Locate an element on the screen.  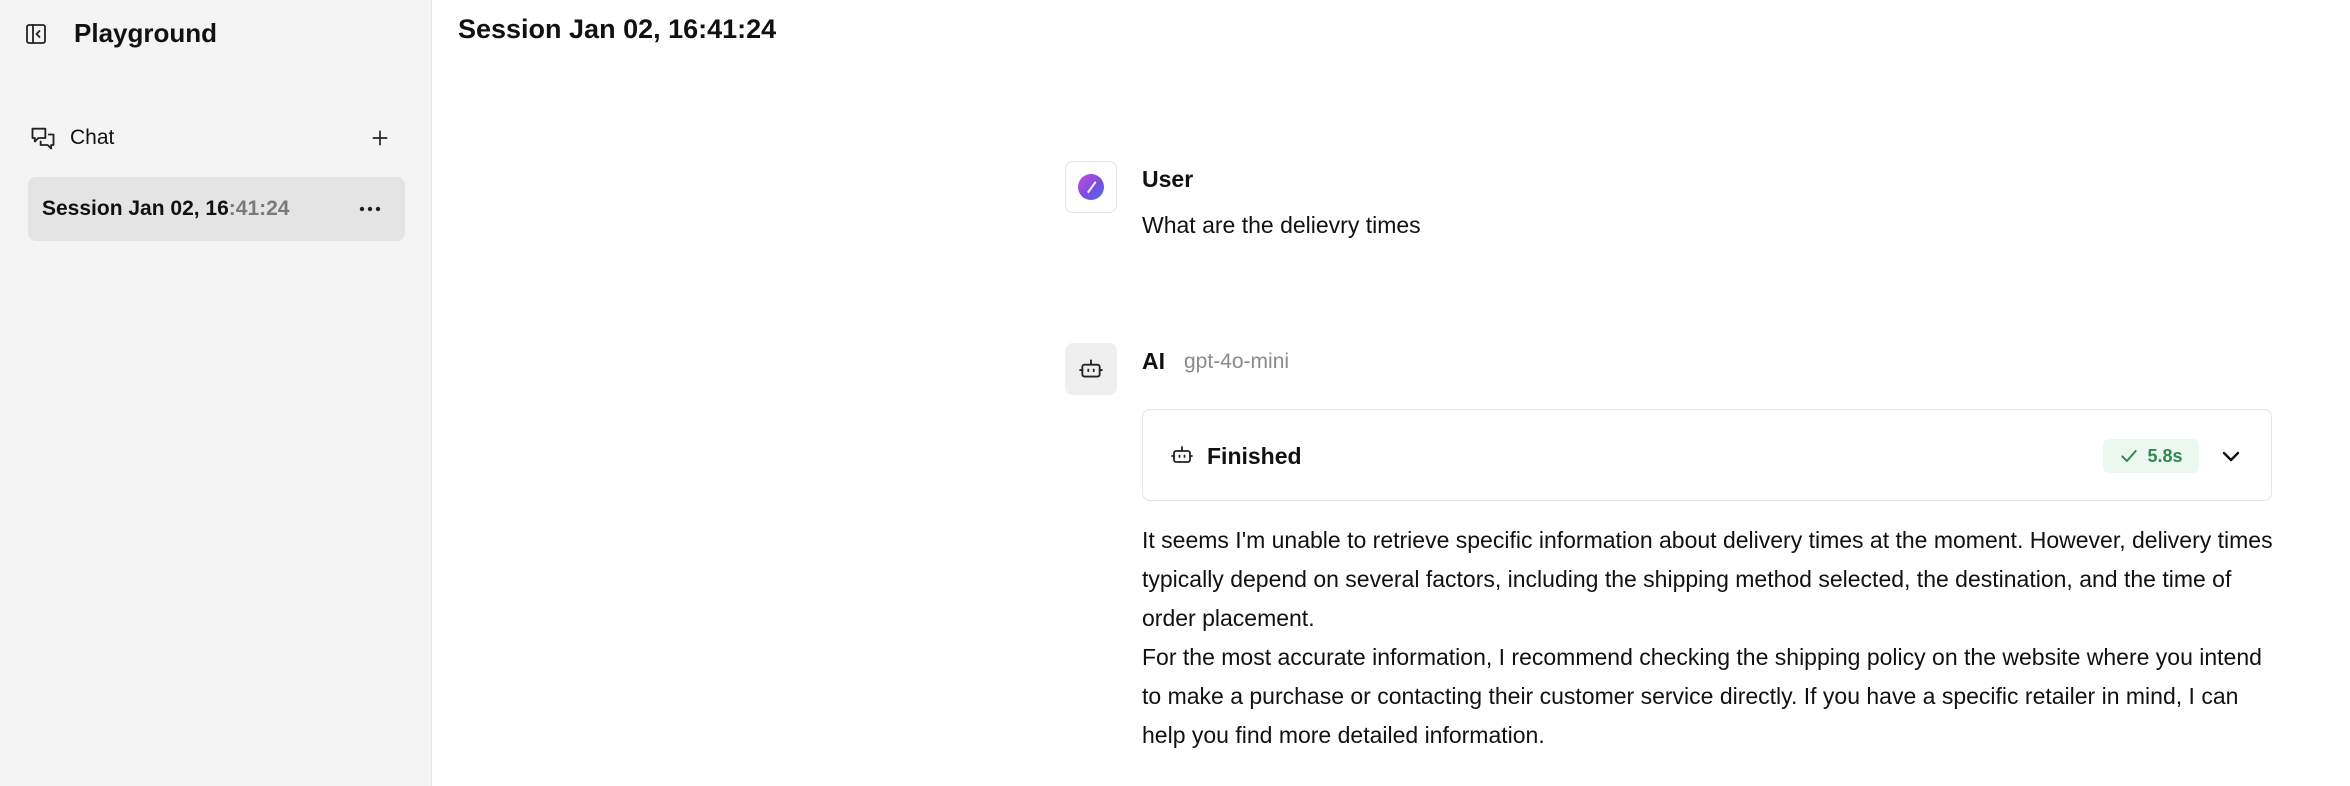
page-title: Session Jan 02, 16:41:24 is located at coordinates (617, 29).